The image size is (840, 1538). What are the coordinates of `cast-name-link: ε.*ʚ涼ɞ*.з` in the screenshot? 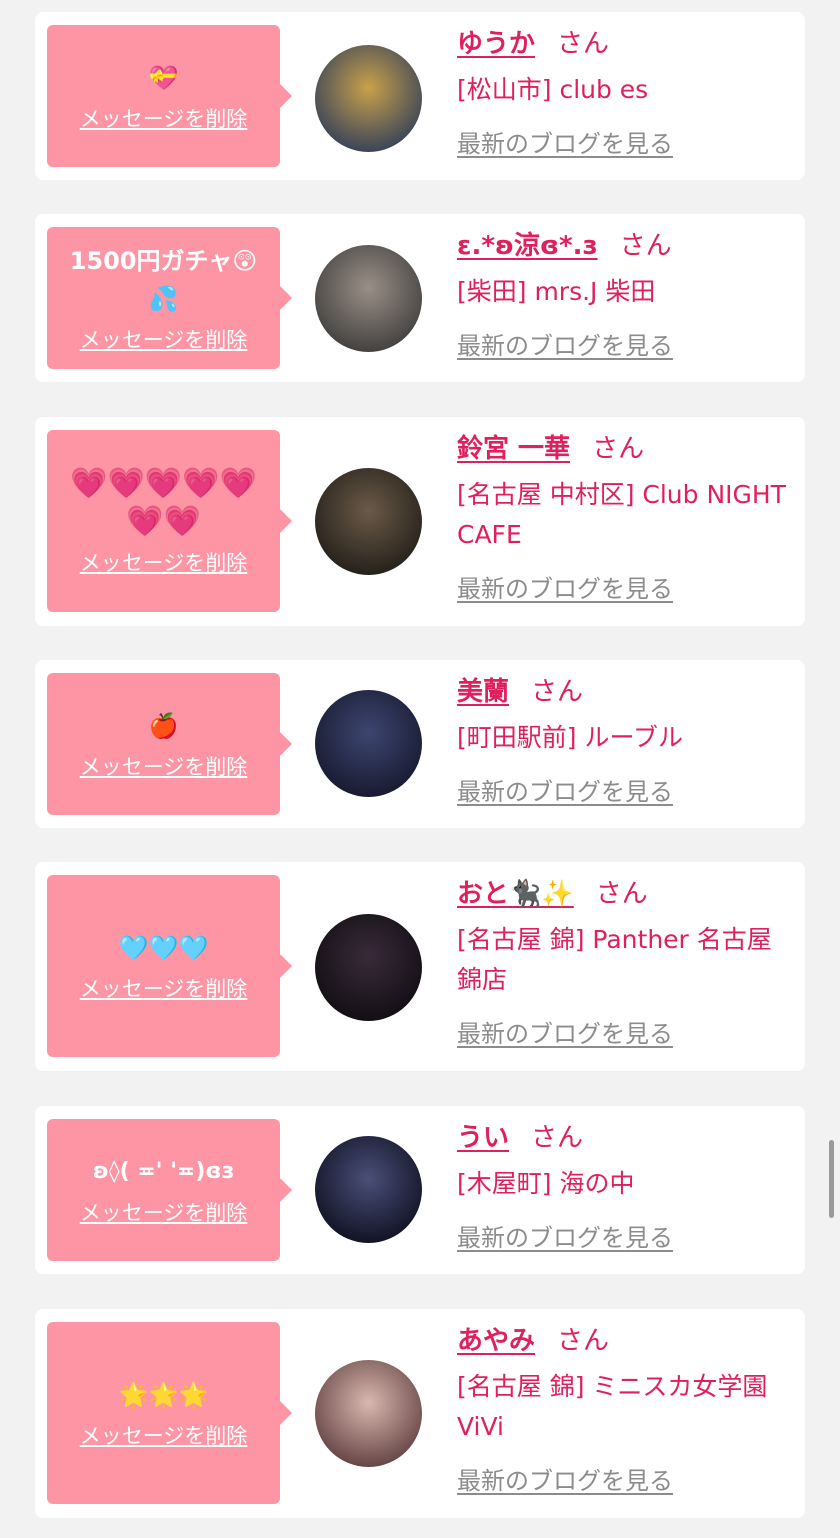 It's located at (527, 246).